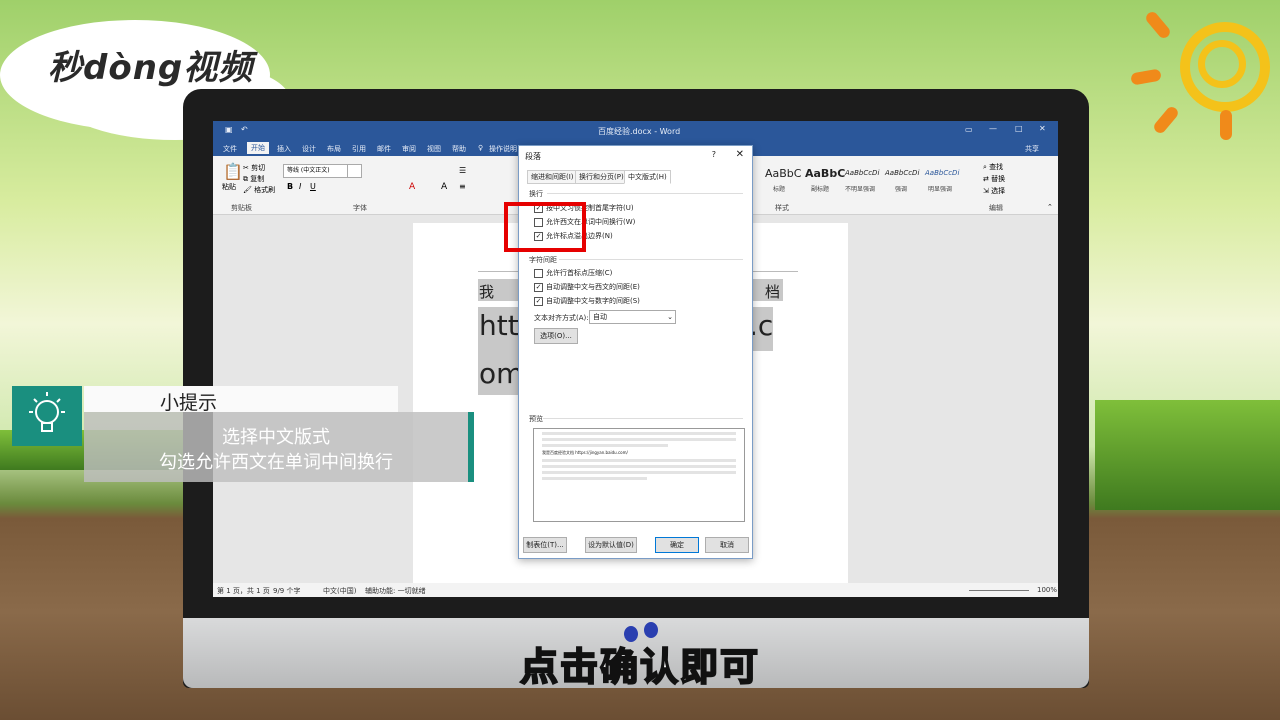 The width and height of the screenshot is (1280, 720). What do you see at coordinates (243, 591) in the screenshot?
I see `page-count: 第 1 页，共 1 页` at bounding box center [243, 591].